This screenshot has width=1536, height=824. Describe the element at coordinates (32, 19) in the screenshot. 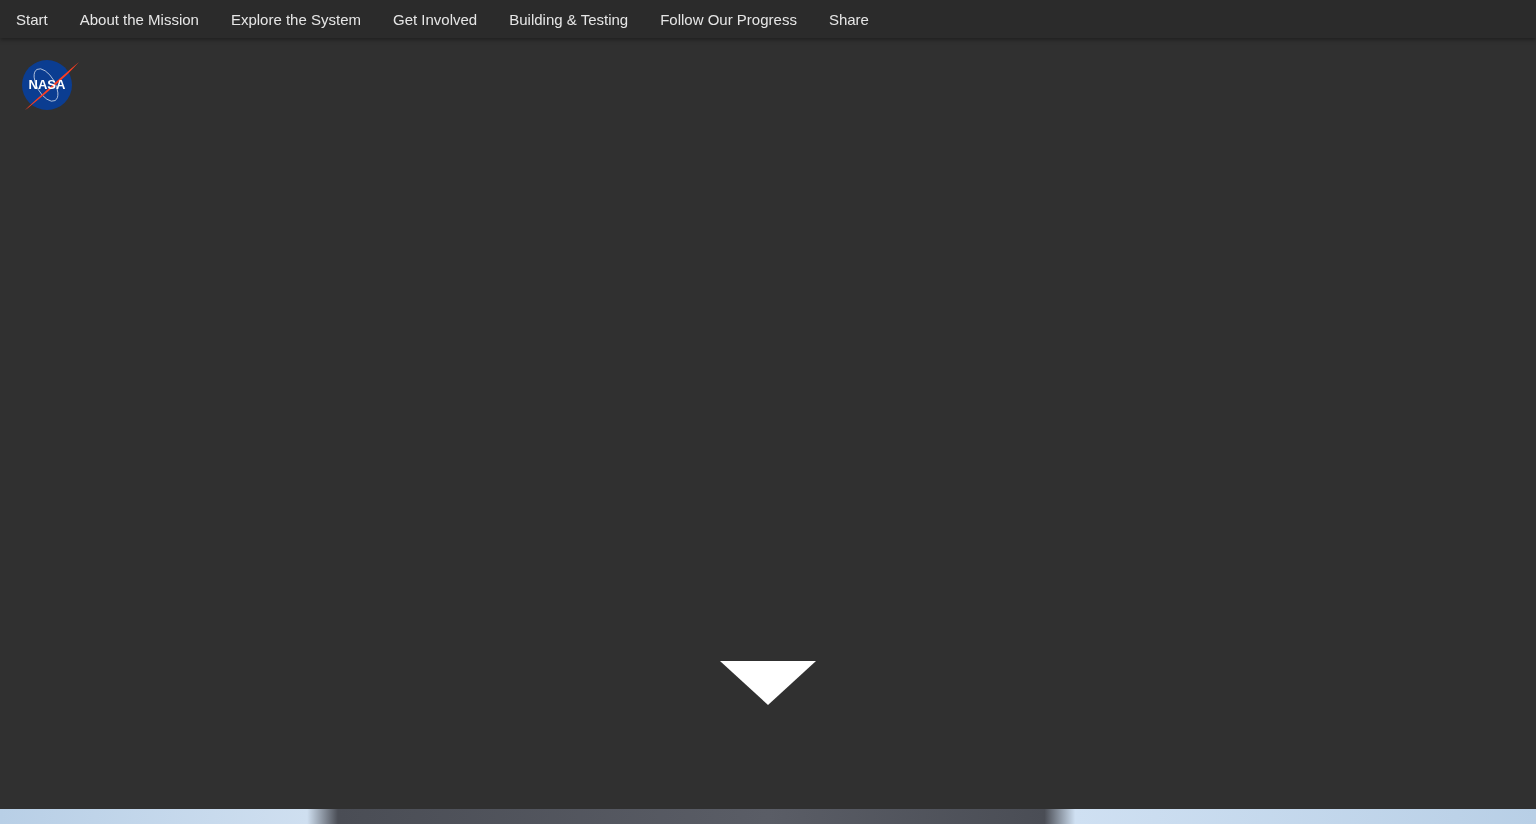

I see `nav-link: Start` at that location.